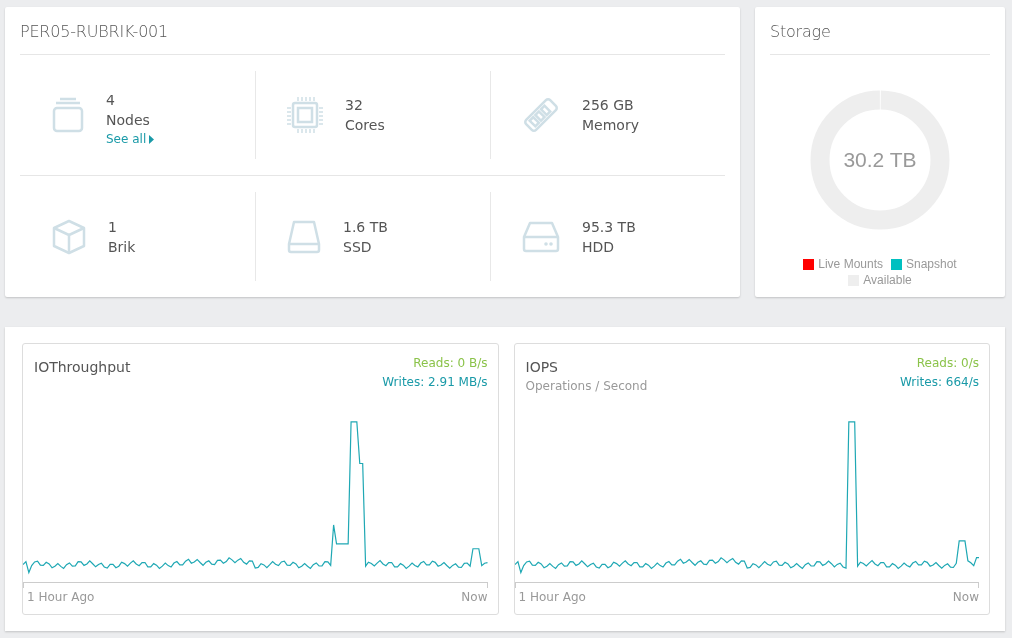 This screenshot has height=638, width=1012. Describe the element at coordinates (850, 264) in the screenshot. I see `legend-label: Live Mounts` at that location.